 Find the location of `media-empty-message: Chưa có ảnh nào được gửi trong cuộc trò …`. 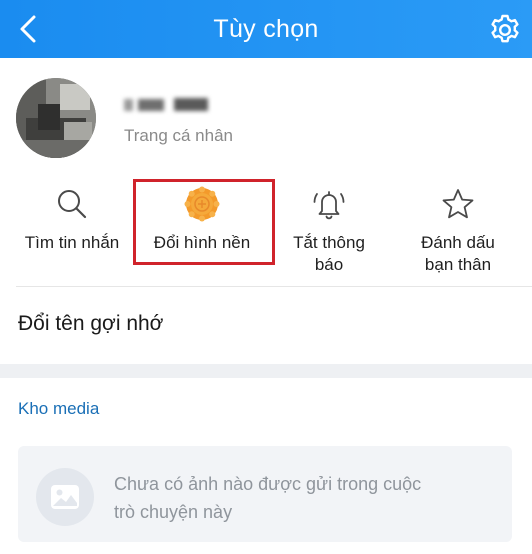

media-empty-message: Chưa có ảnh nào được gửi trong cuộc trò … is located at coordinates (268, 498).